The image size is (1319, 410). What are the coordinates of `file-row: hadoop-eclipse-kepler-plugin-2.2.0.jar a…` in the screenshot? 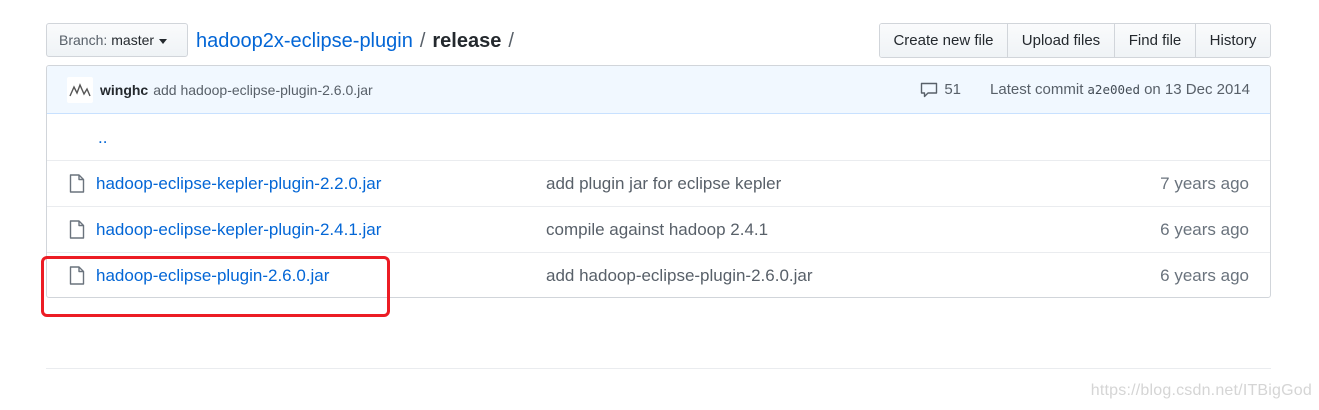 It's located at (658, 183).